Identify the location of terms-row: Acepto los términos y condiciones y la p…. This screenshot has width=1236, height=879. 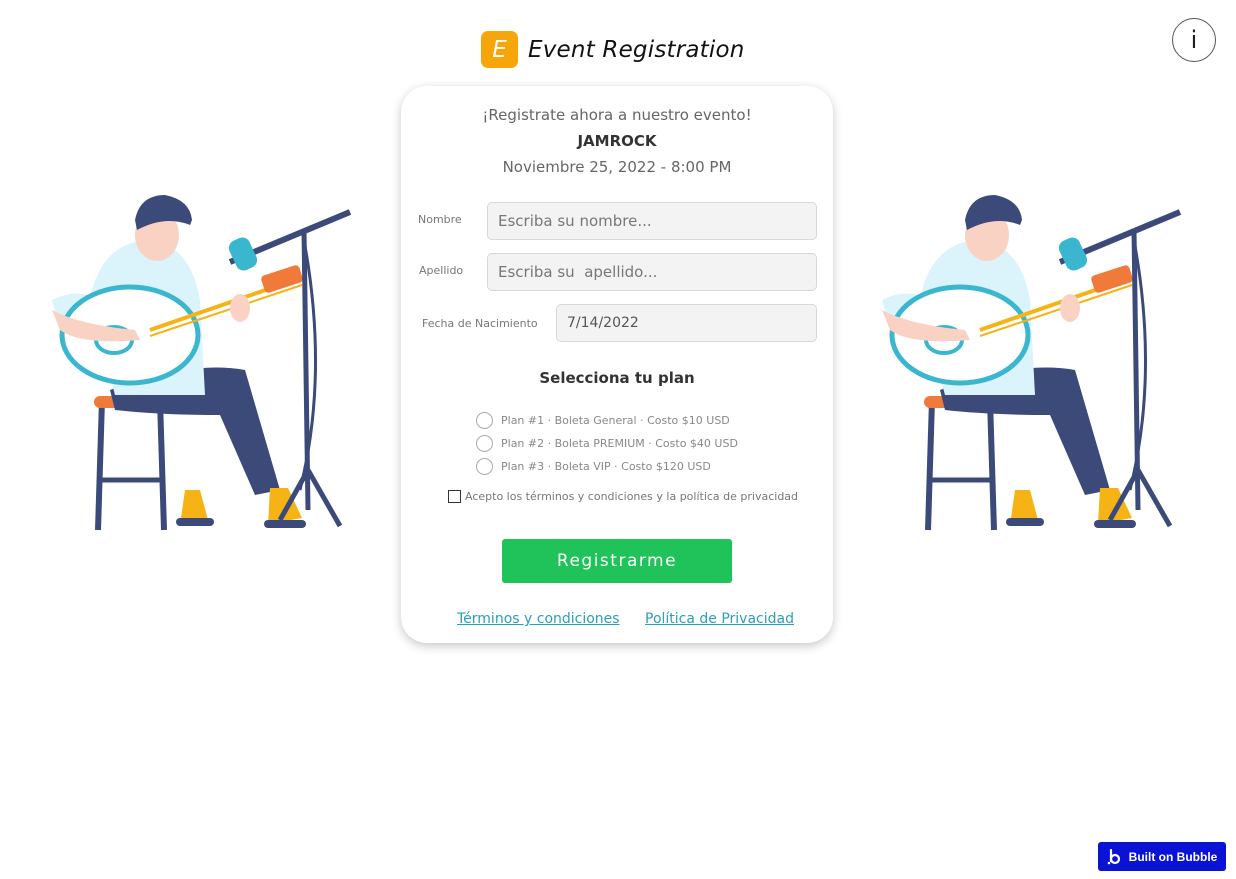
(623, 496).